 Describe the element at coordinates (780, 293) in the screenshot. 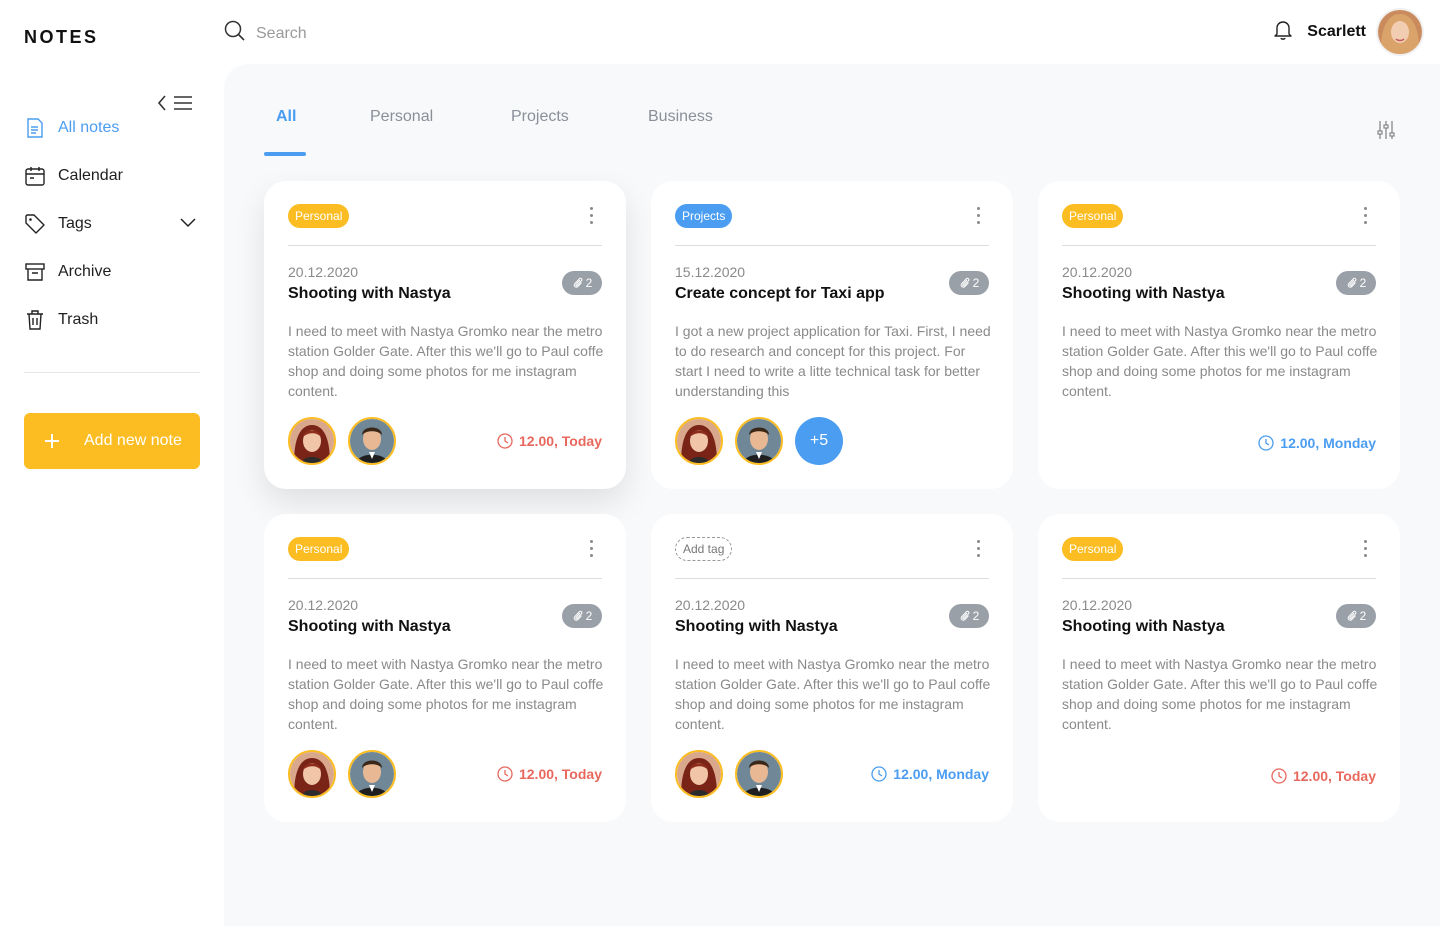

I see `note-title: Create concept for Taxi app` at that location.